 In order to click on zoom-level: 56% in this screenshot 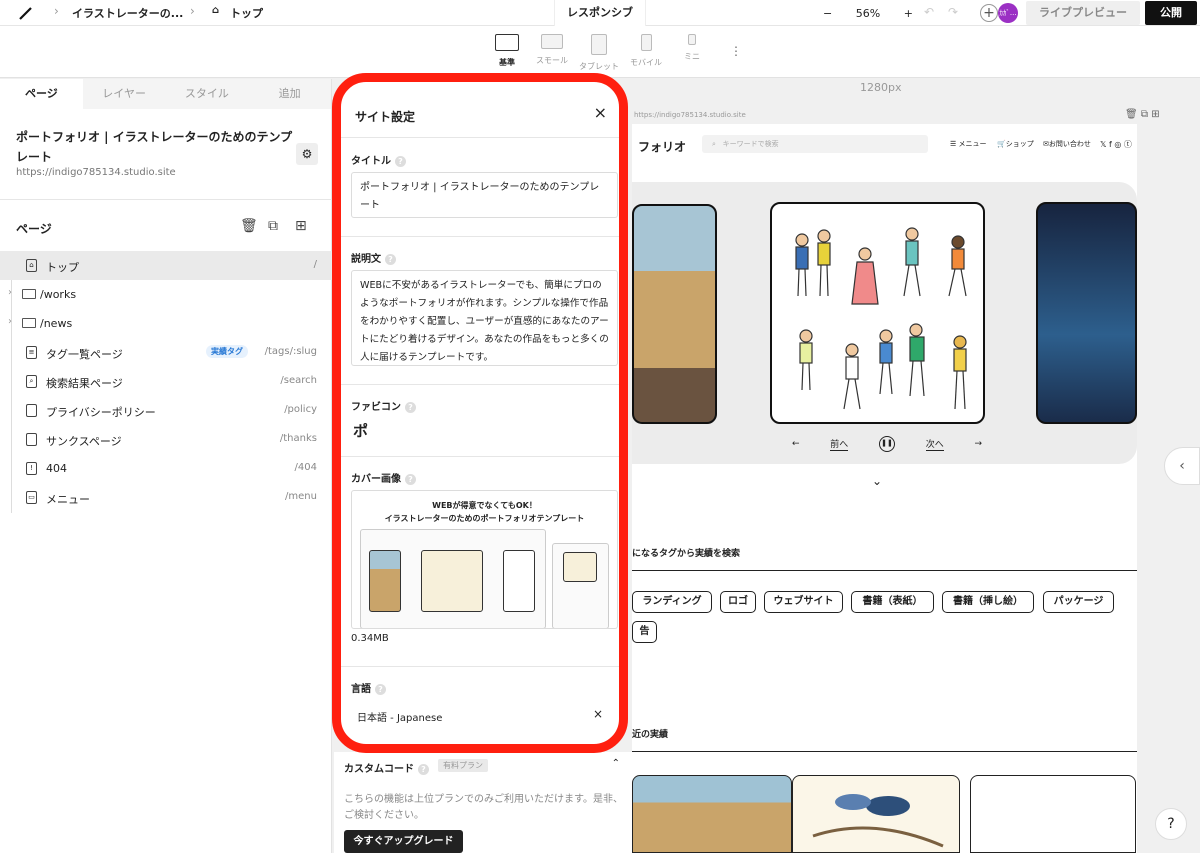, I will do `click(868, 13)`.